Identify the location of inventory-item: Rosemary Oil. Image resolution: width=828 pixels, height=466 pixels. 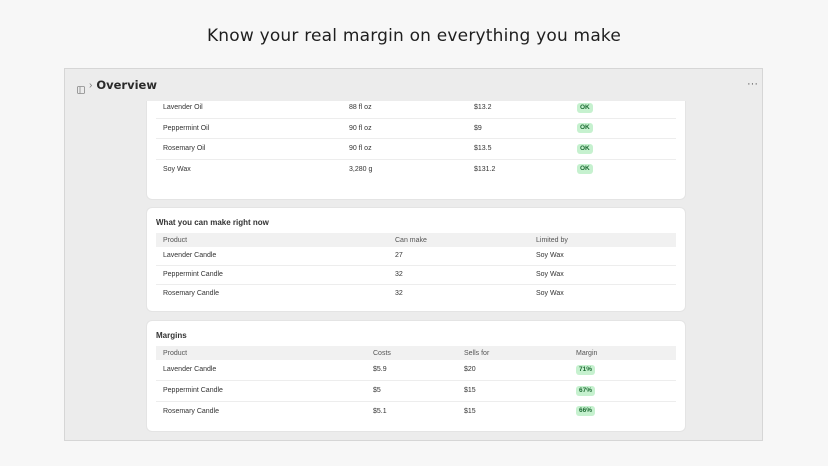
(249, 149).